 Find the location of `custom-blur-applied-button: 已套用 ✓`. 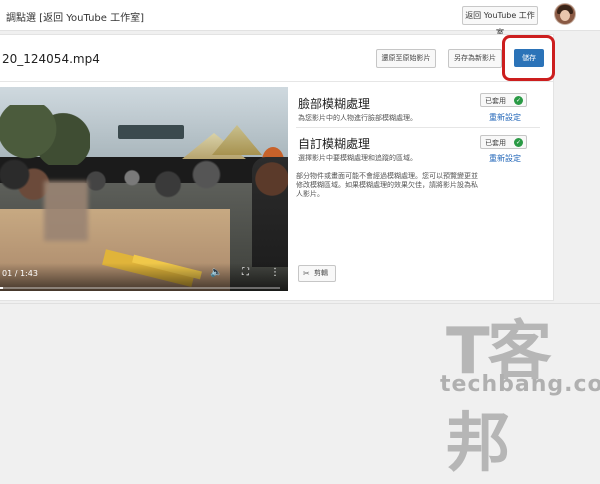

custom-blur-applied-button: 已套用 ✓ is located at coordinates (503, 142).